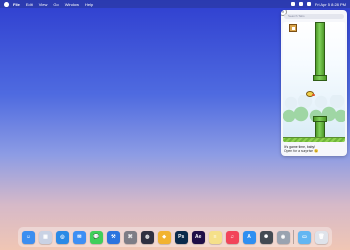 This screenshot has width=350, height=250. Describe the element at coordinates (301, 151) in the screenshot. I see `caption-line-2: Open for a surprise 😉` at that location.